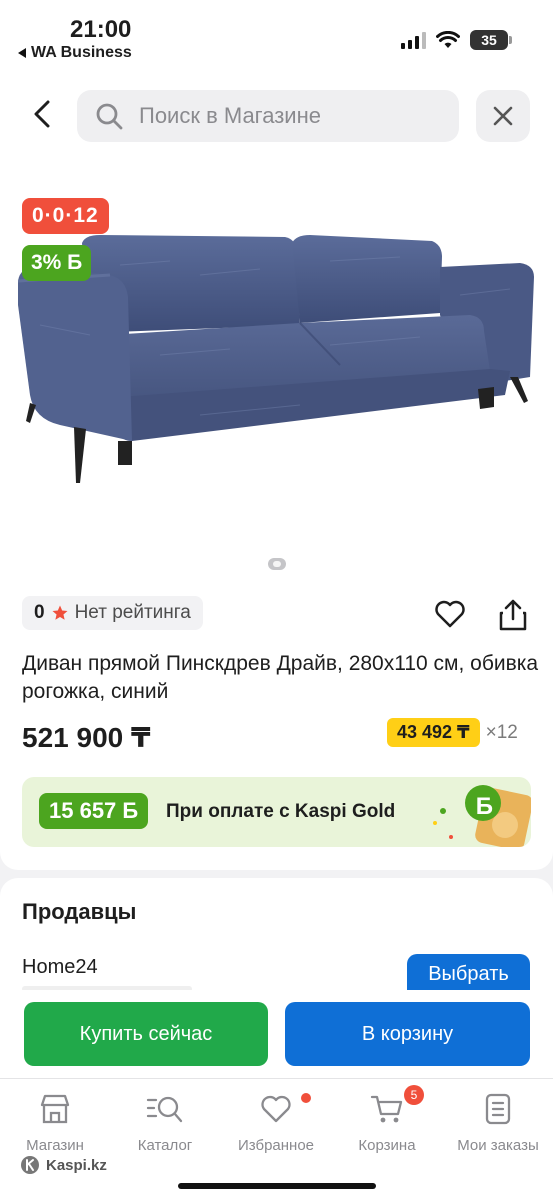 The height and width of the screenshot is (1200, 553). Describe the element at coordinates (386, 1109) in the screenshot. I see `cart-icon` at that location.